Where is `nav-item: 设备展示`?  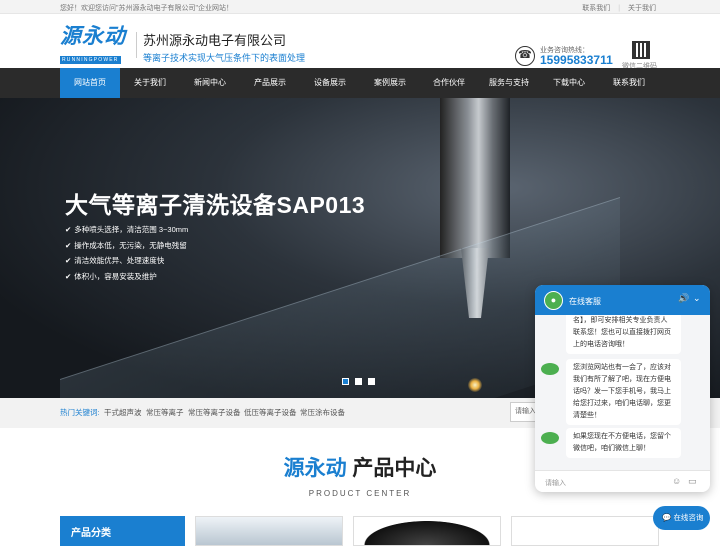
nav-item: 设备展示 is located at coordinates (330, 83).